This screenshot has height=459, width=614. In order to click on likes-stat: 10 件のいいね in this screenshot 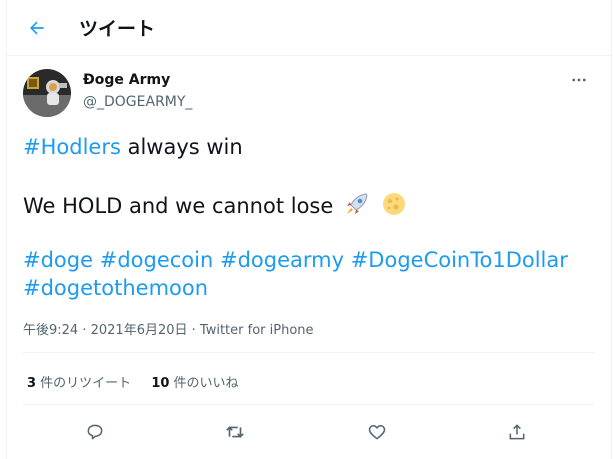, I will do `click(194, 383)`.